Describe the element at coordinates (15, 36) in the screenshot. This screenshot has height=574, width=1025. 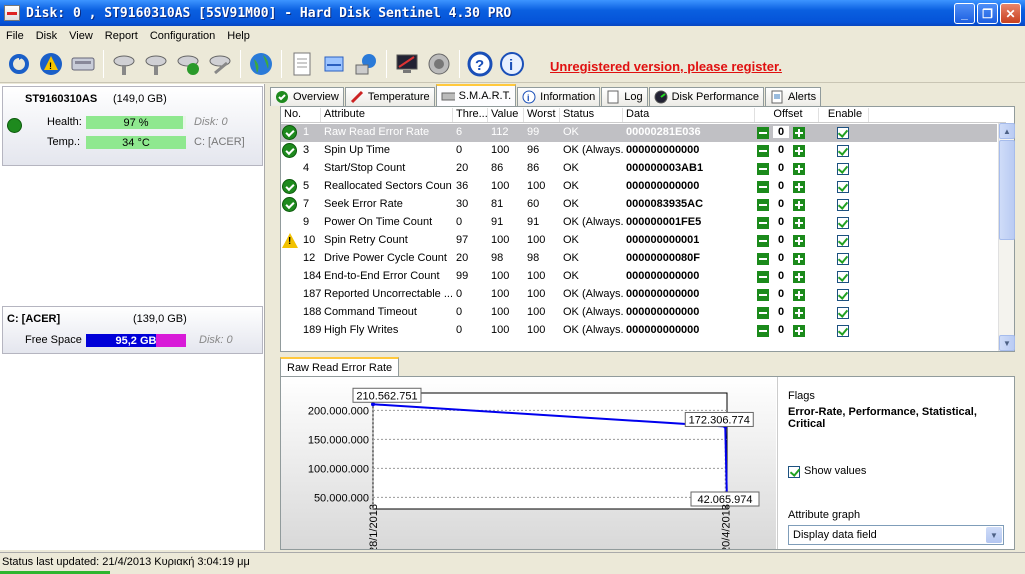
I see `menu-file: File` at that location.